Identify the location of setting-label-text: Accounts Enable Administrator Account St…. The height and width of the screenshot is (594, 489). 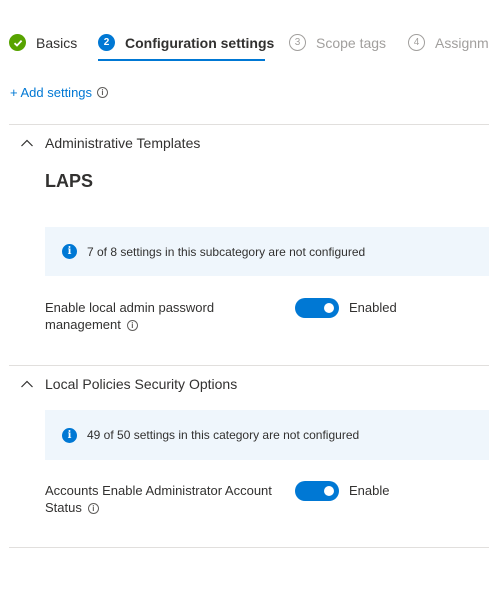
(158, 499).